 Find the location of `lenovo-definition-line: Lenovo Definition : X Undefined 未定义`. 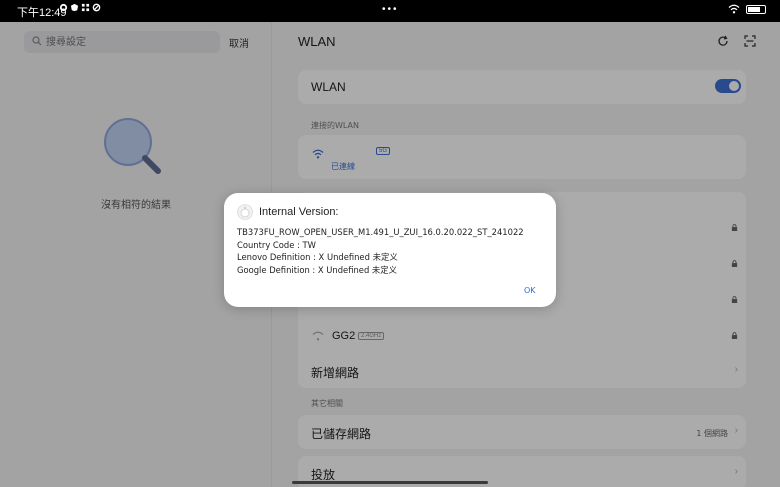

lenovo-definition-line: Lenovo Definition : X Undefined 未定义 is located at coordinates (317, 257).